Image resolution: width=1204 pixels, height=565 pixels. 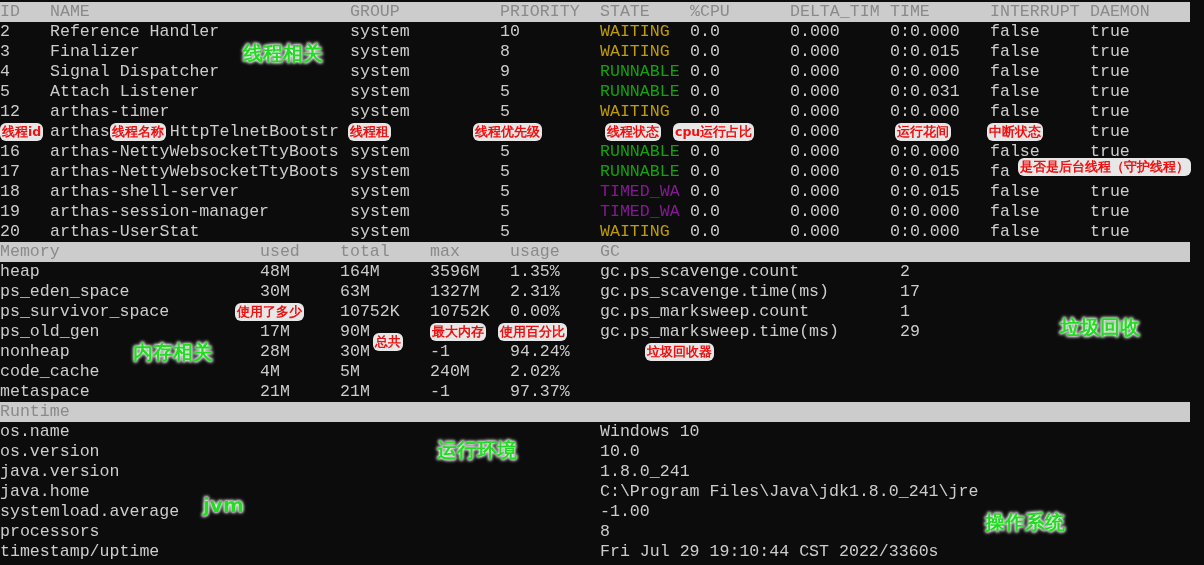 What do you see at coordinates (640, 211) in the screenshot?
I see `table-cell: TIMED_WA` at bounding box center [640, 211].